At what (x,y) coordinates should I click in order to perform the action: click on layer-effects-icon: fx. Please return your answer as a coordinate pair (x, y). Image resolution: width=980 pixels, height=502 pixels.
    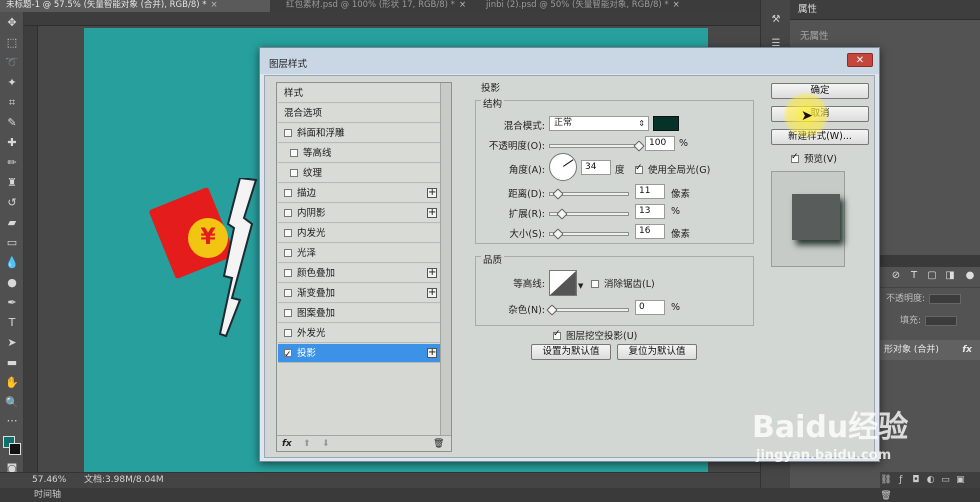
    Looking at the image, I should click on (967, 350).